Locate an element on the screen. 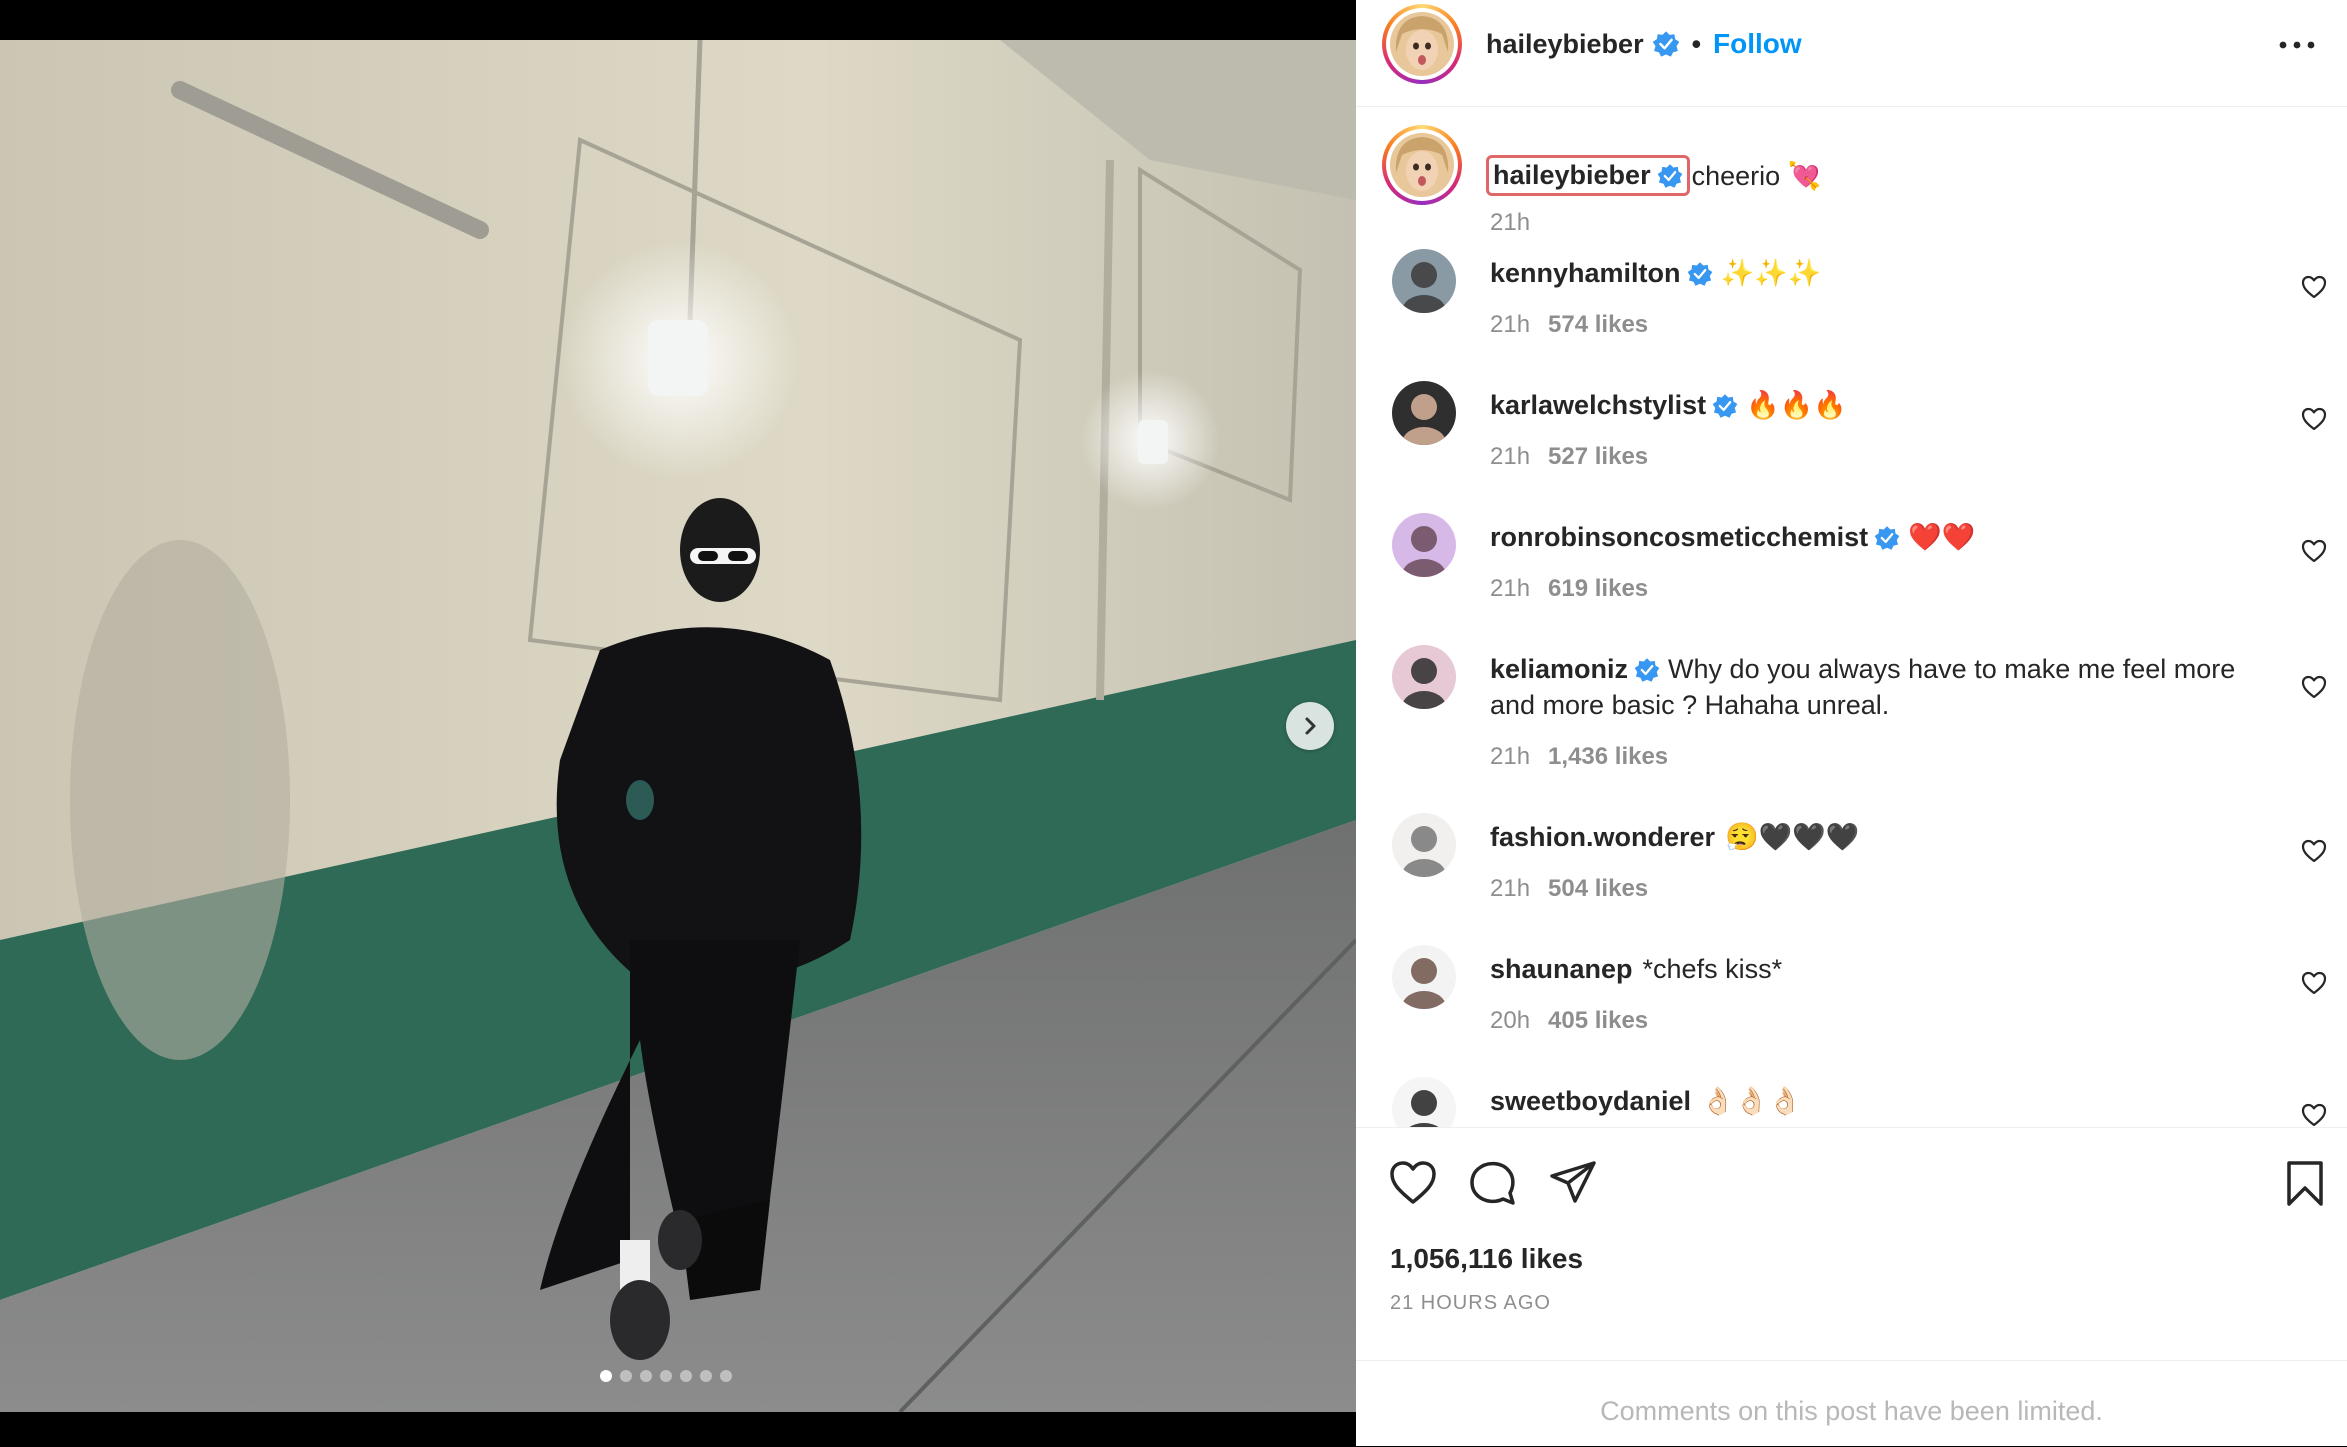  header-user-row: haileybieber • Follow is located at coordinates (1644, 44).